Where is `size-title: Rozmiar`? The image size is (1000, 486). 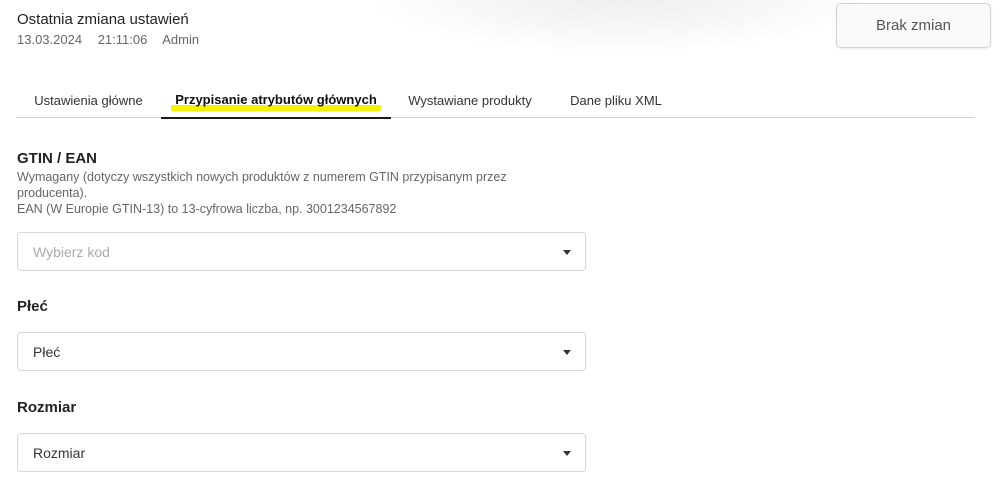
size-title: Rozmiar is located at coordinates (47, 407).